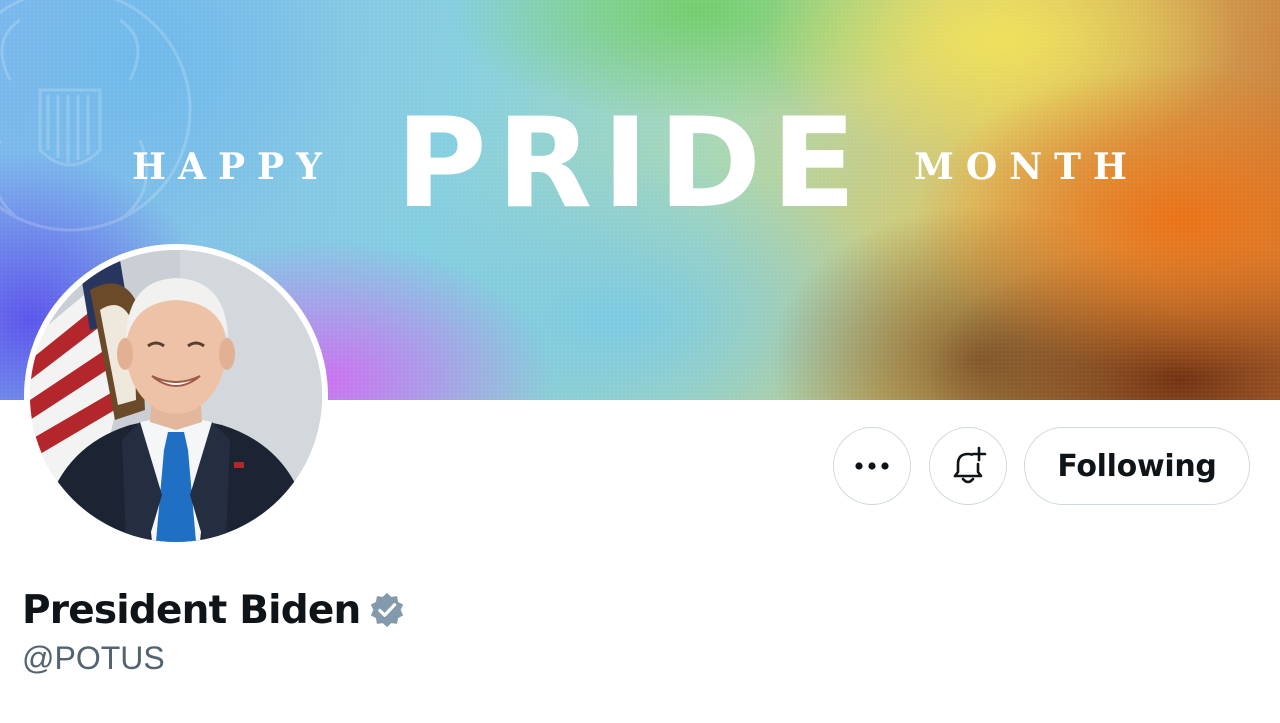 This screenshot has width=1280, height=723. I want to click on more-horizontal-icon, so click(872, 466).